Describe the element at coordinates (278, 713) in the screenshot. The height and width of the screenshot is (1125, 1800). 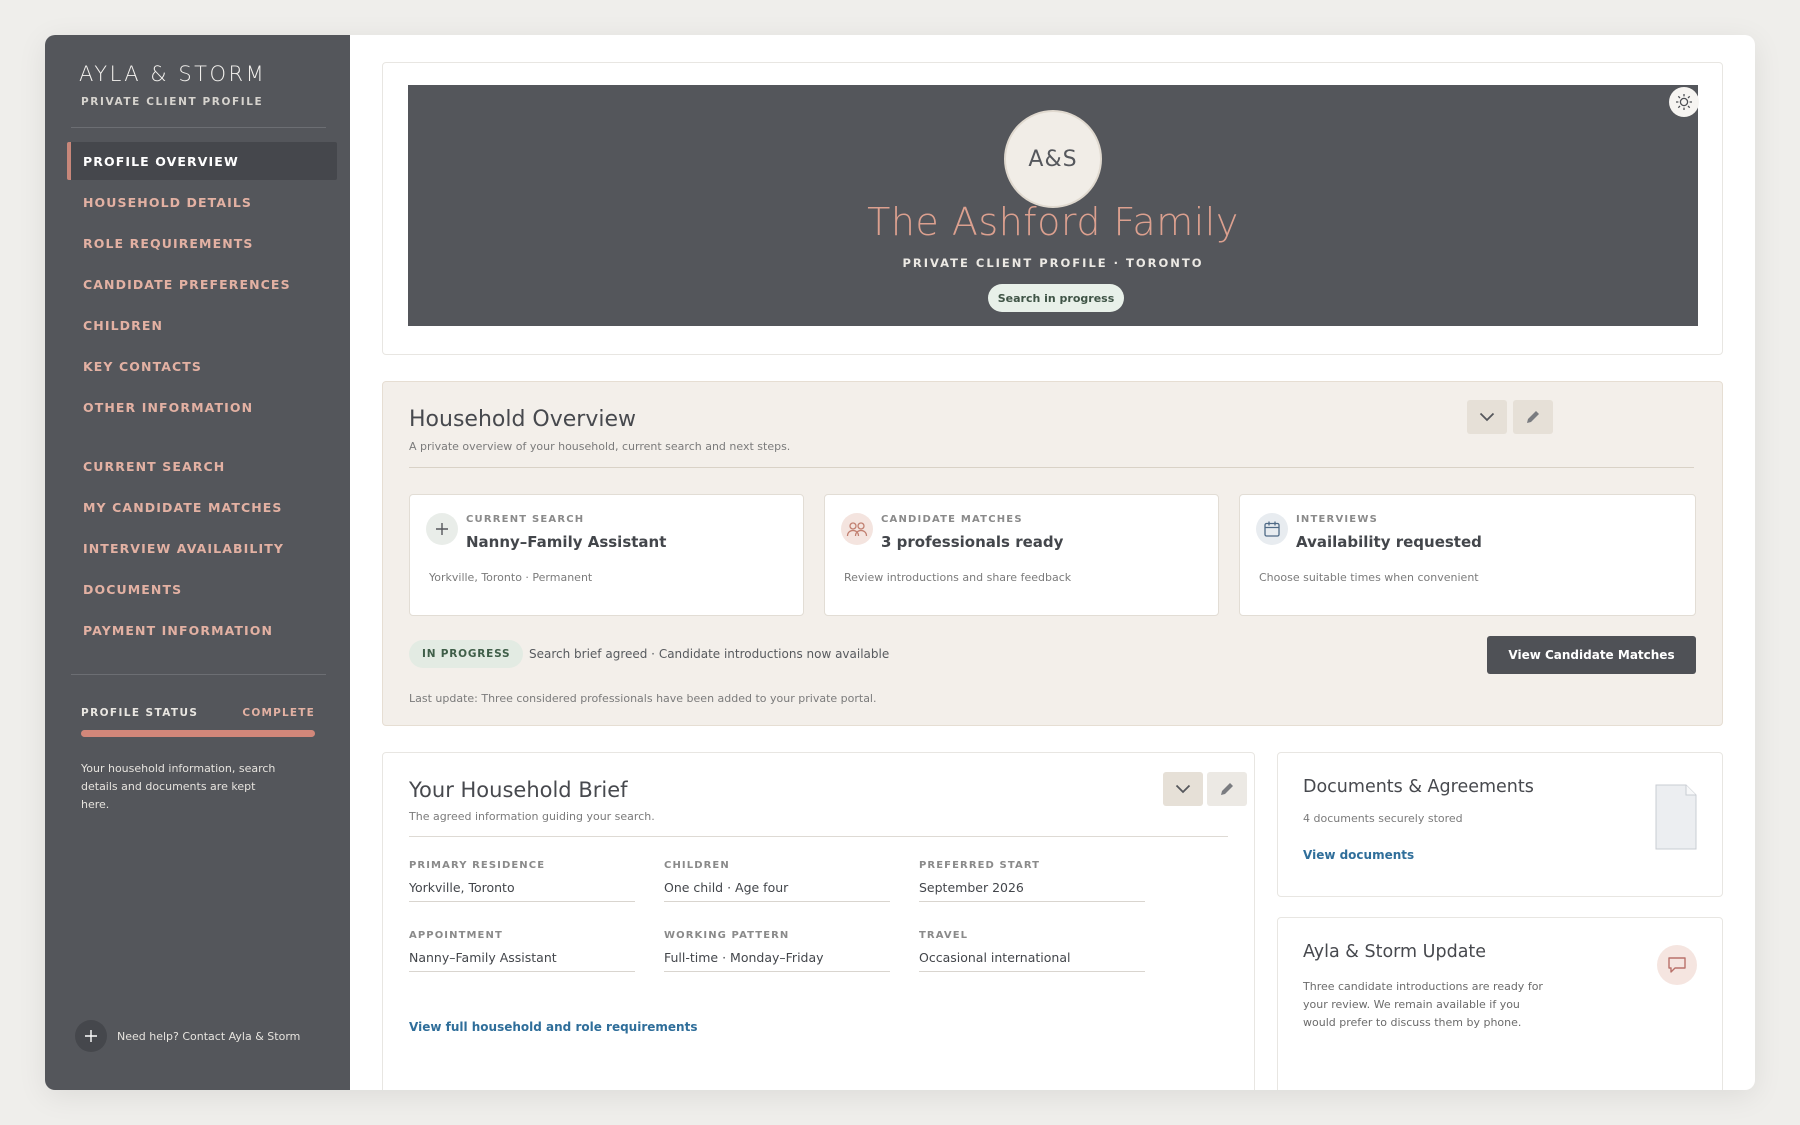
I see `profile-status-value: COMPLETE` at that location.